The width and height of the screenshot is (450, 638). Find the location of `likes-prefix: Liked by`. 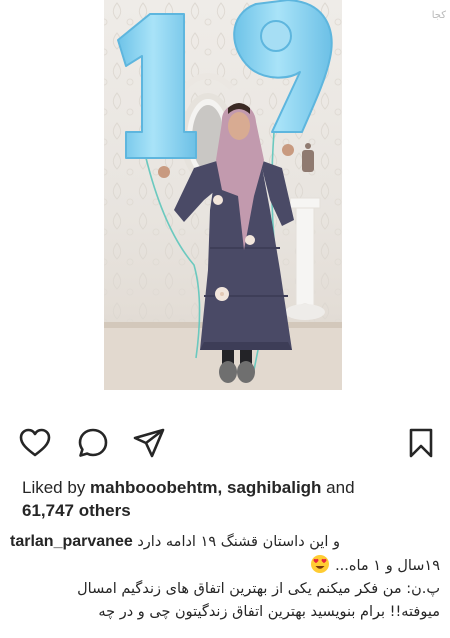

likes-prefix: Liked by is located at coordinates (56, 487).